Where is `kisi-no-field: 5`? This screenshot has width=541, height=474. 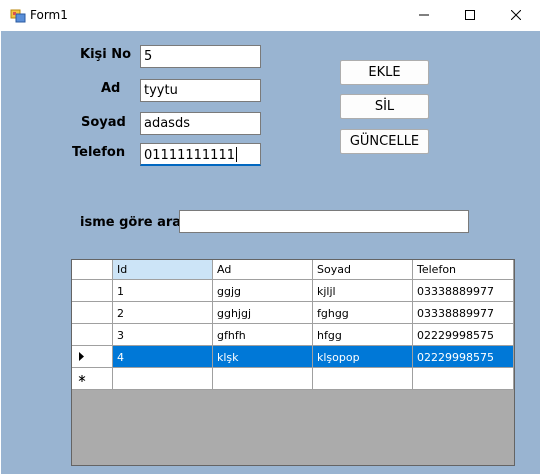 kisi-no-field: 5 is located at coordinates (200, 56).